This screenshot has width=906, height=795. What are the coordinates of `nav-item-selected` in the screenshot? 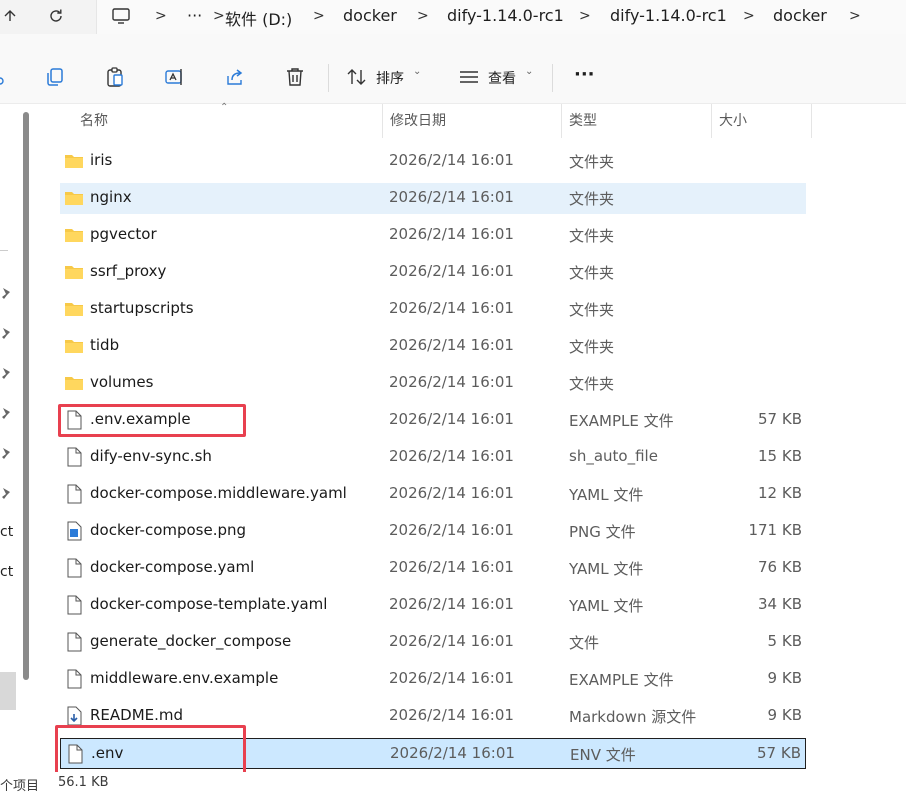 It's located at (8, 691).